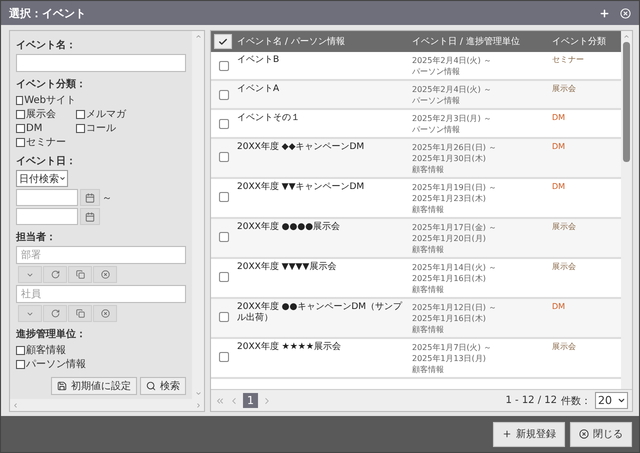 The width and height of the screenshot is (640, 453). Describe the element at coordinates (601, 434) in the screenshot. I see `close-button: 閉じる` at that location.